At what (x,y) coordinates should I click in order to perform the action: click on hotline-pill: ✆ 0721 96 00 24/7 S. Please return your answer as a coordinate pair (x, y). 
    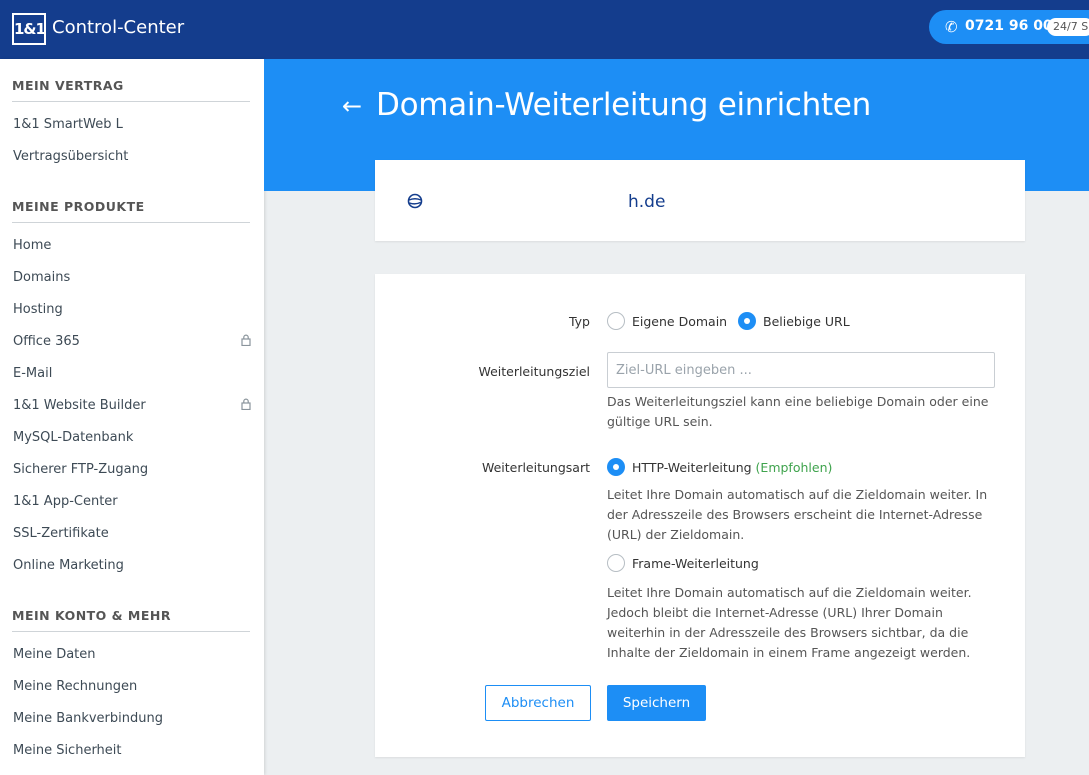
    Looking at the image, I should click on (1009, 27).